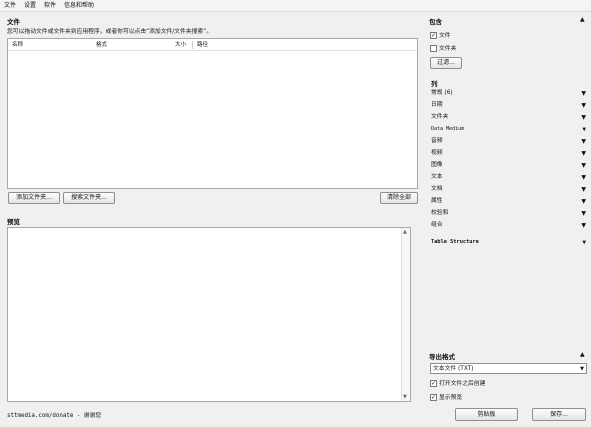  I want to click on column-path: 路径, so click(202, 44).